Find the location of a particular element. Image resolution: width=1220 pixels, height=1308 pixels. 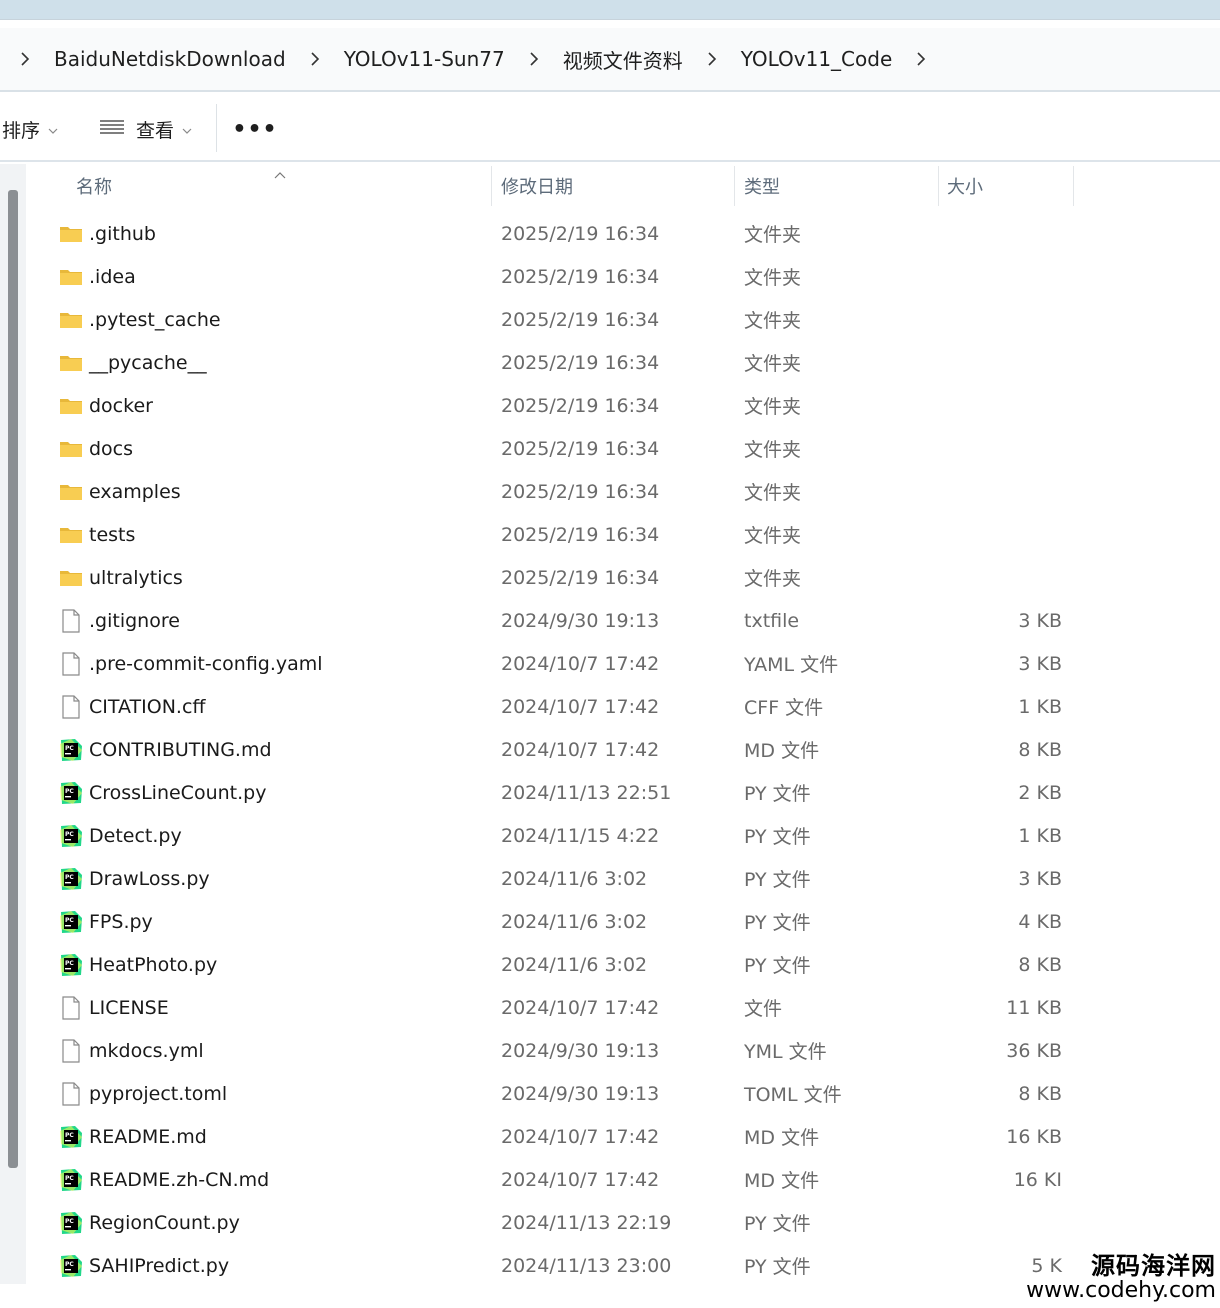

file-name: CrossLineCount.py is located at coordinates (178, 792).